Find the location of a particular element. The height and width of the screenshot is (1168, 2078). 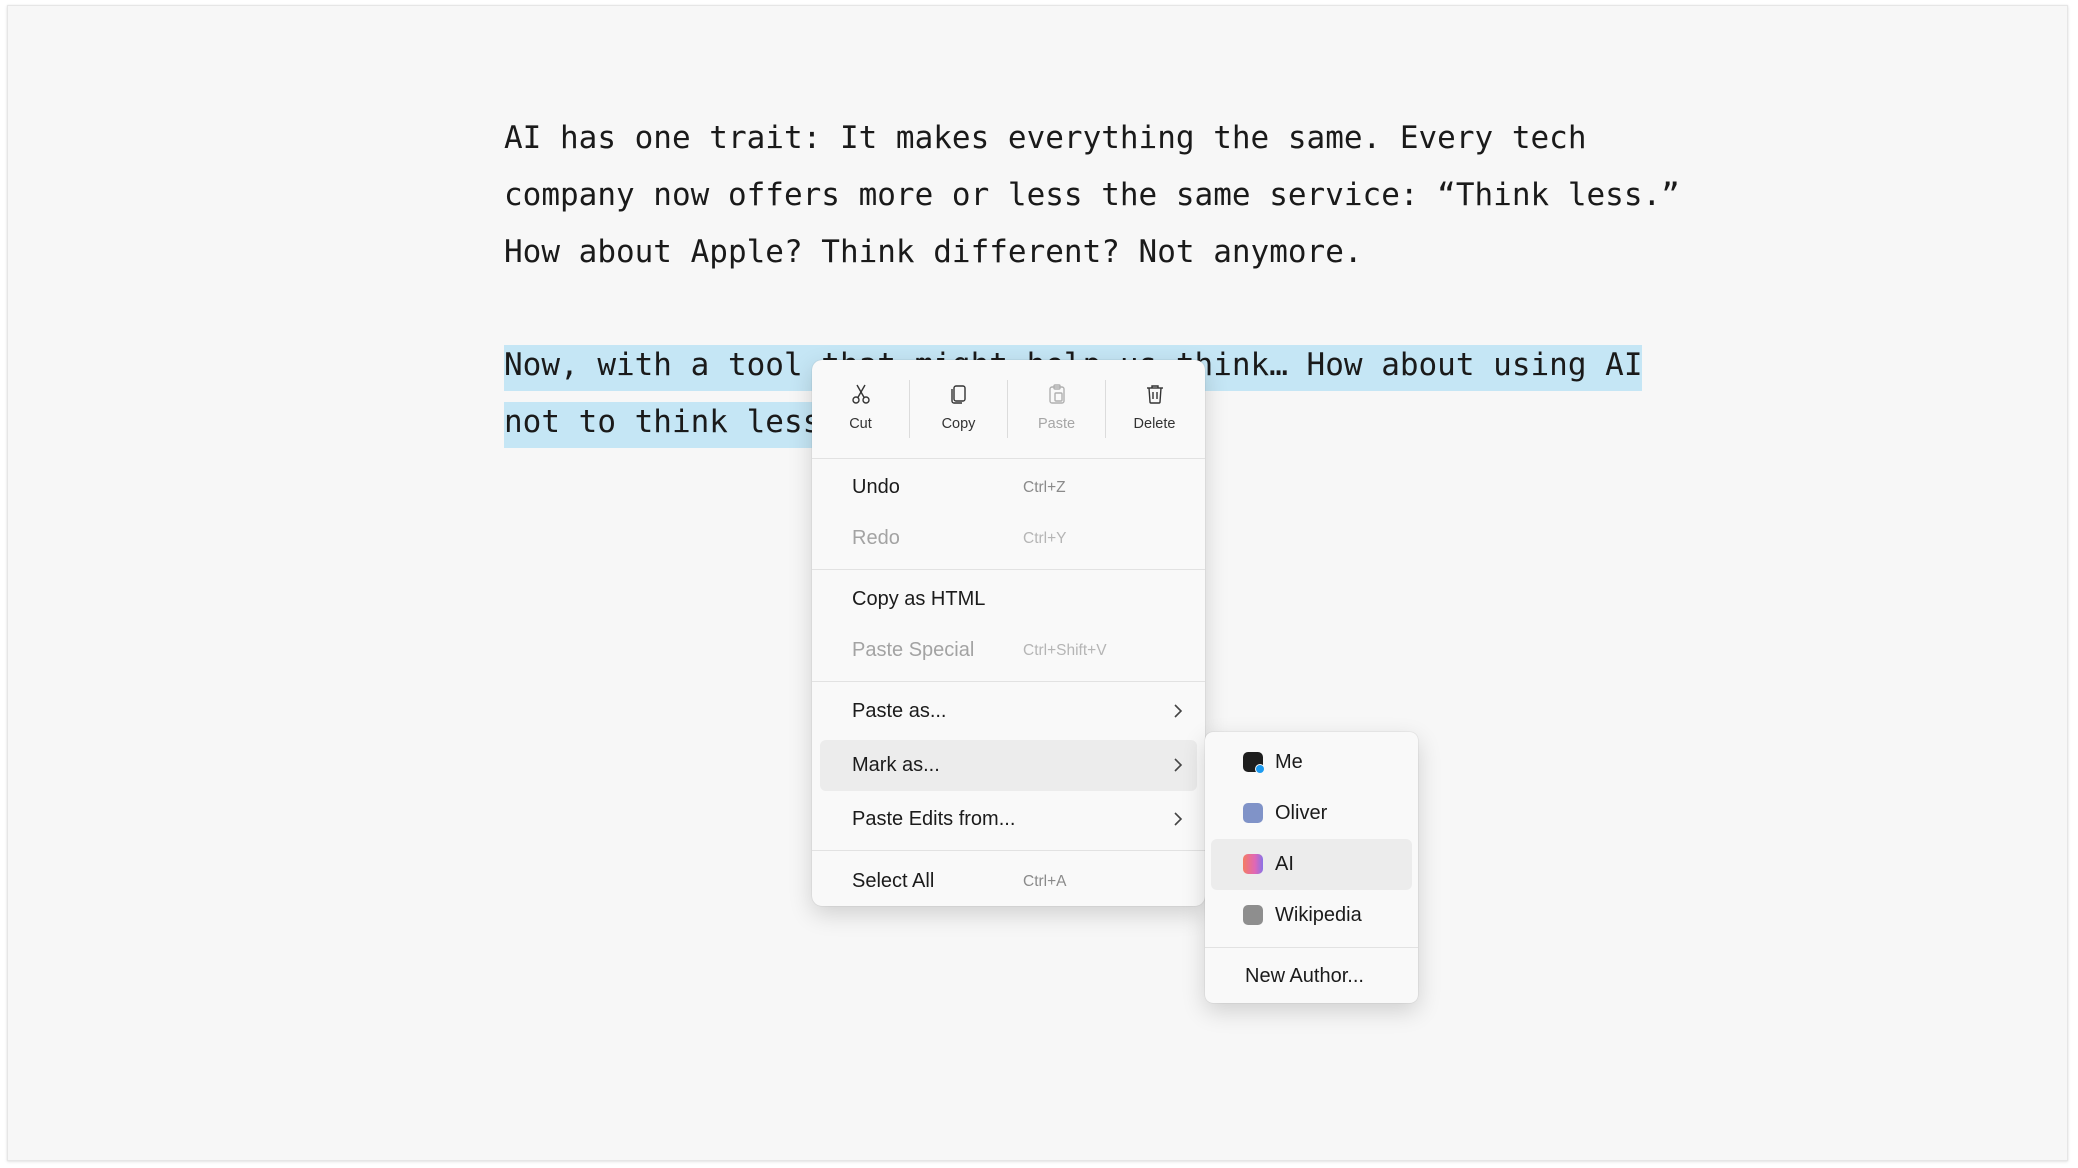

author-wikipedia-swatch is located at coordinates (1253, 915).